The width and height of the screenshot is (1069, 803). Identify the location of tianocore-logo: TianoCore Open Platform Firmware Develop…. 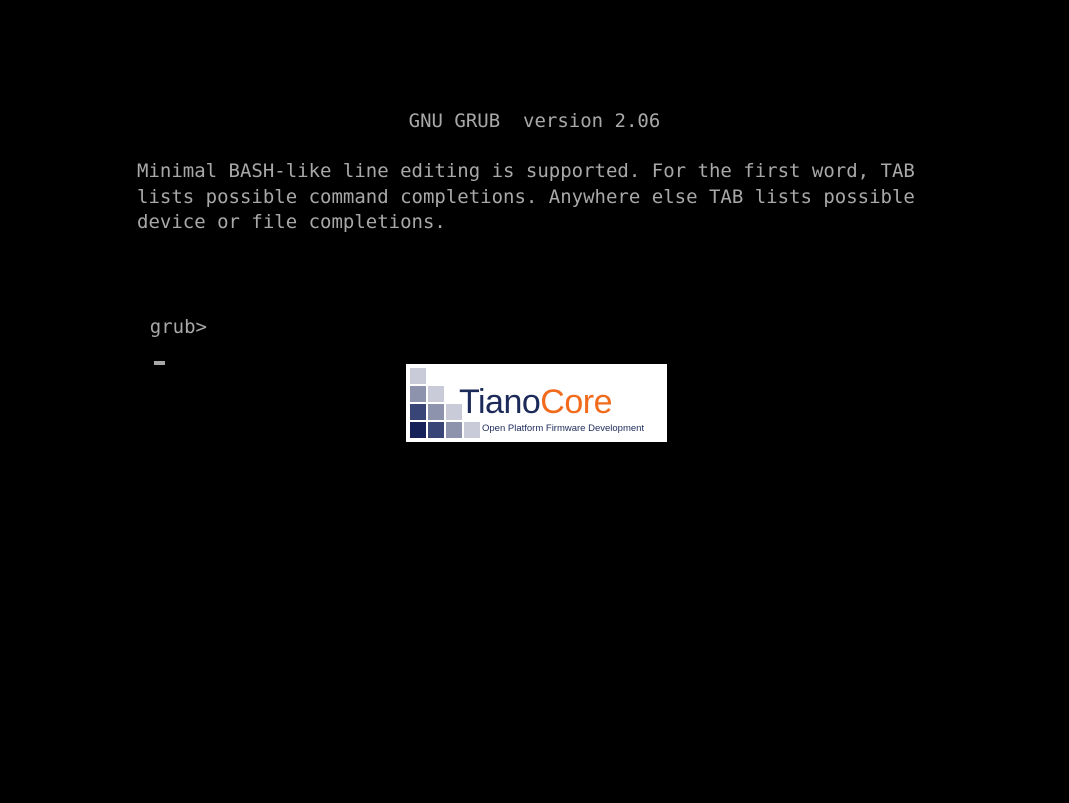
(536, 403).